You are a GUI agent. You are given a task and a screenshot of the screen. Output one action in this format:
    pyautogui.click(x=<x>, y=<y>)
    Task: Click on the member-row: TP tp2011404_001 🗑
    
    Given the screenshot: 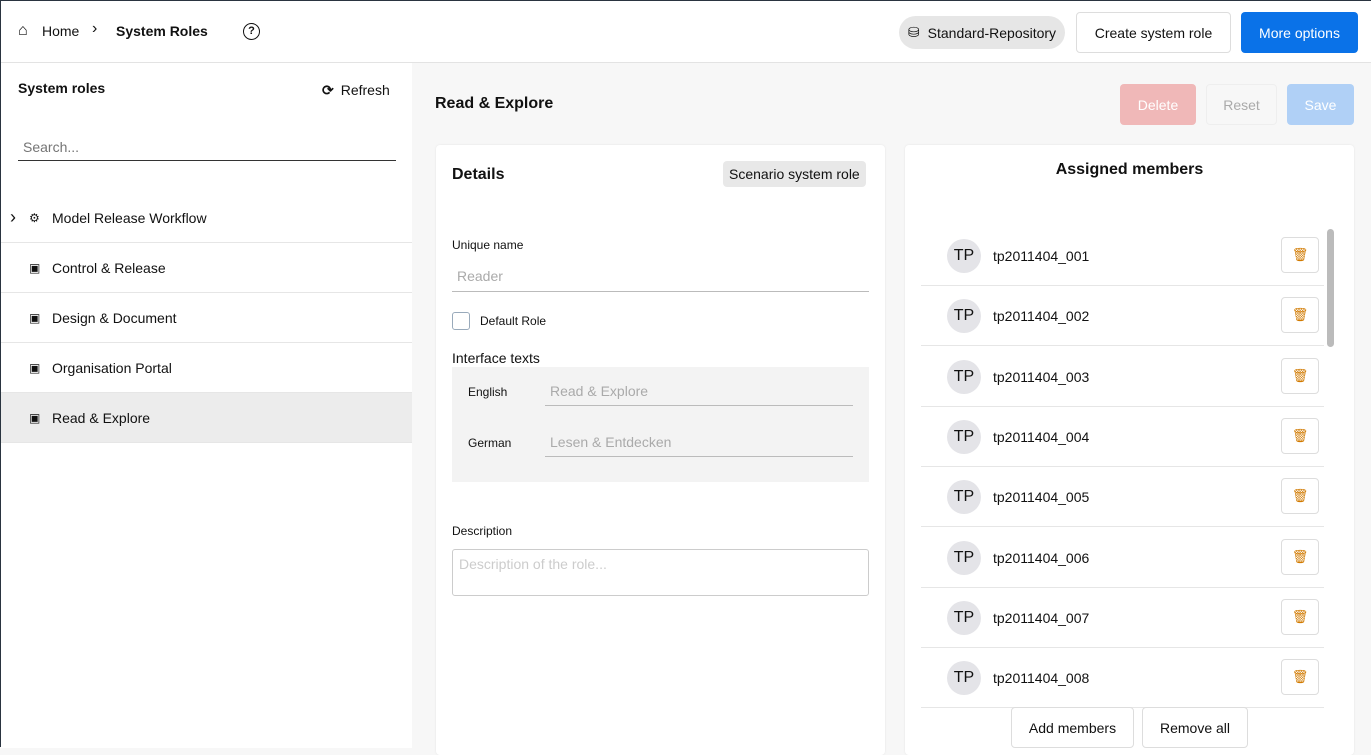 What is the action you would take?
    pyautogui.click(x=1122, y=256)
    